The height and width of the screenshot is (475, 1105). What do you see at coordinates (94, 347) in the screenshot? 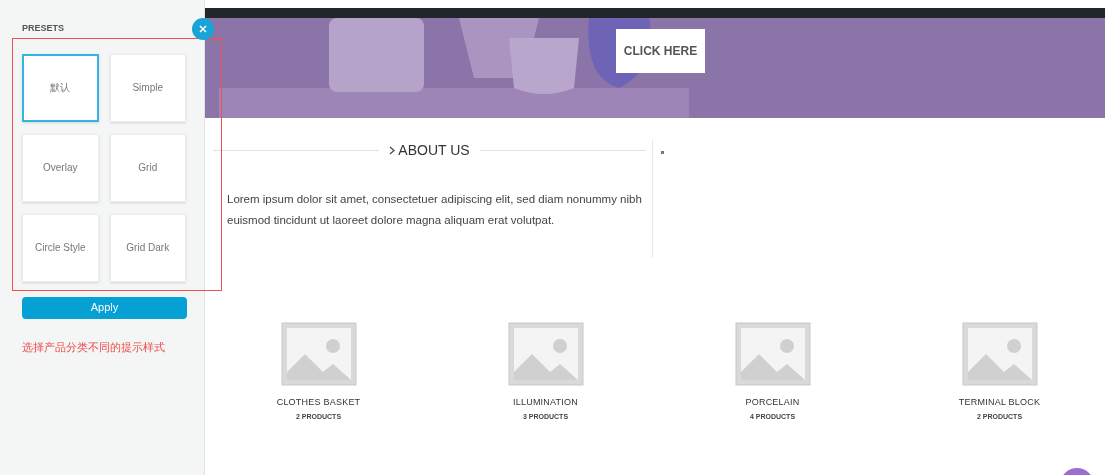
I see `annotation-note: 选择产品分类不同的提示样式` at bounding box center [94, 347].